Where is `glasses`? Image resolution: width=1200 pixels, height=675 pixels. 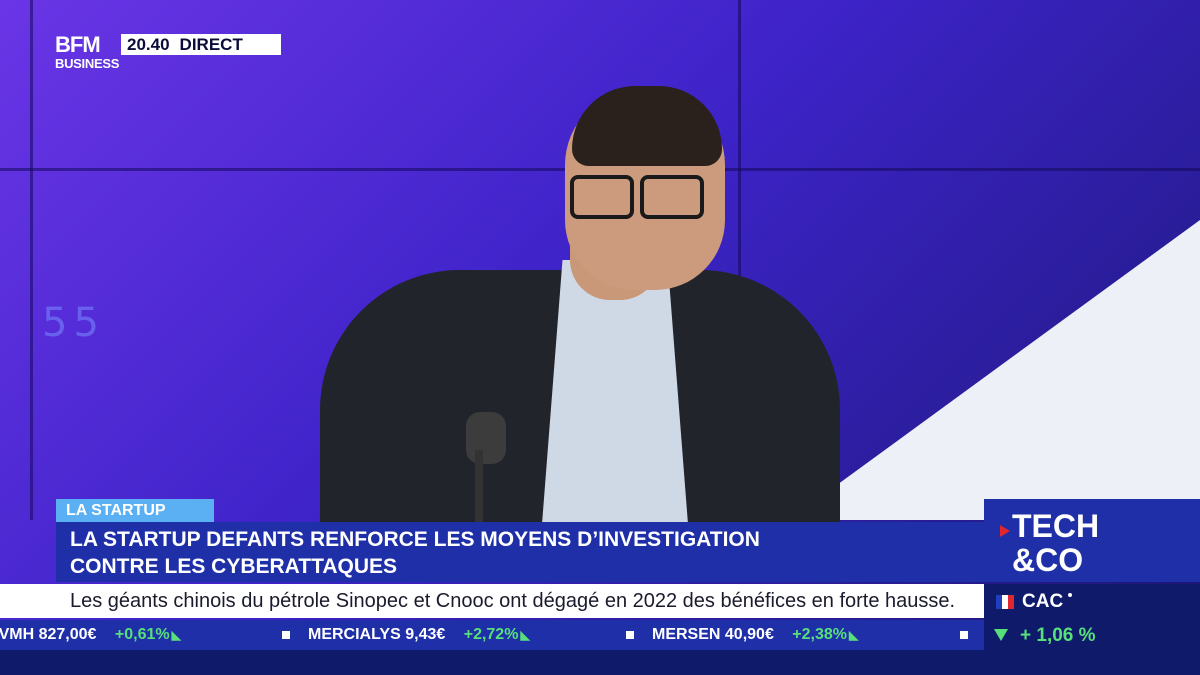
glasses is located at coordinates (637, 197).